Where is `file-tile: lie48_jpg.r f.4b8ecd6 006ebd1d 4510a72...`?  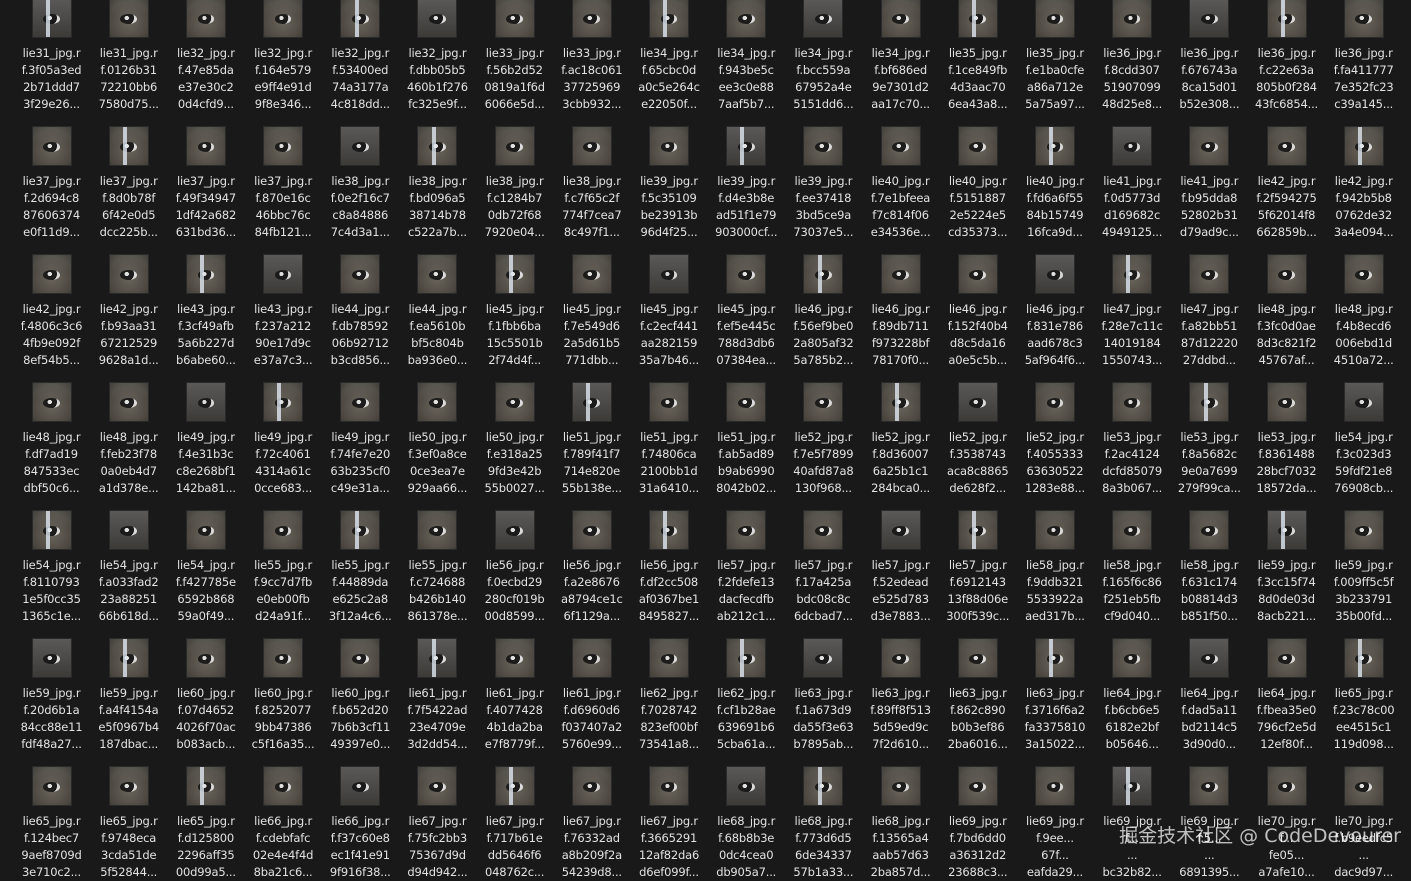 file-tile: lie48_jpg.r f.4b8ecd6 006ebd1d 4510a72... is located at coordinates (1363, 298).